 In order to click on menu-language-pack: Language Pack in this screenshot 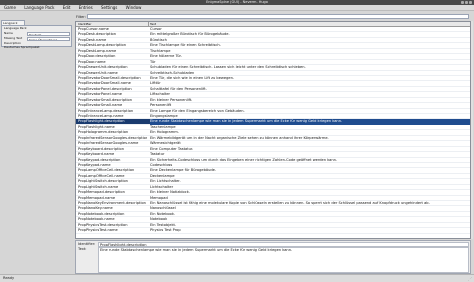, I will do `click(39, 8)`.